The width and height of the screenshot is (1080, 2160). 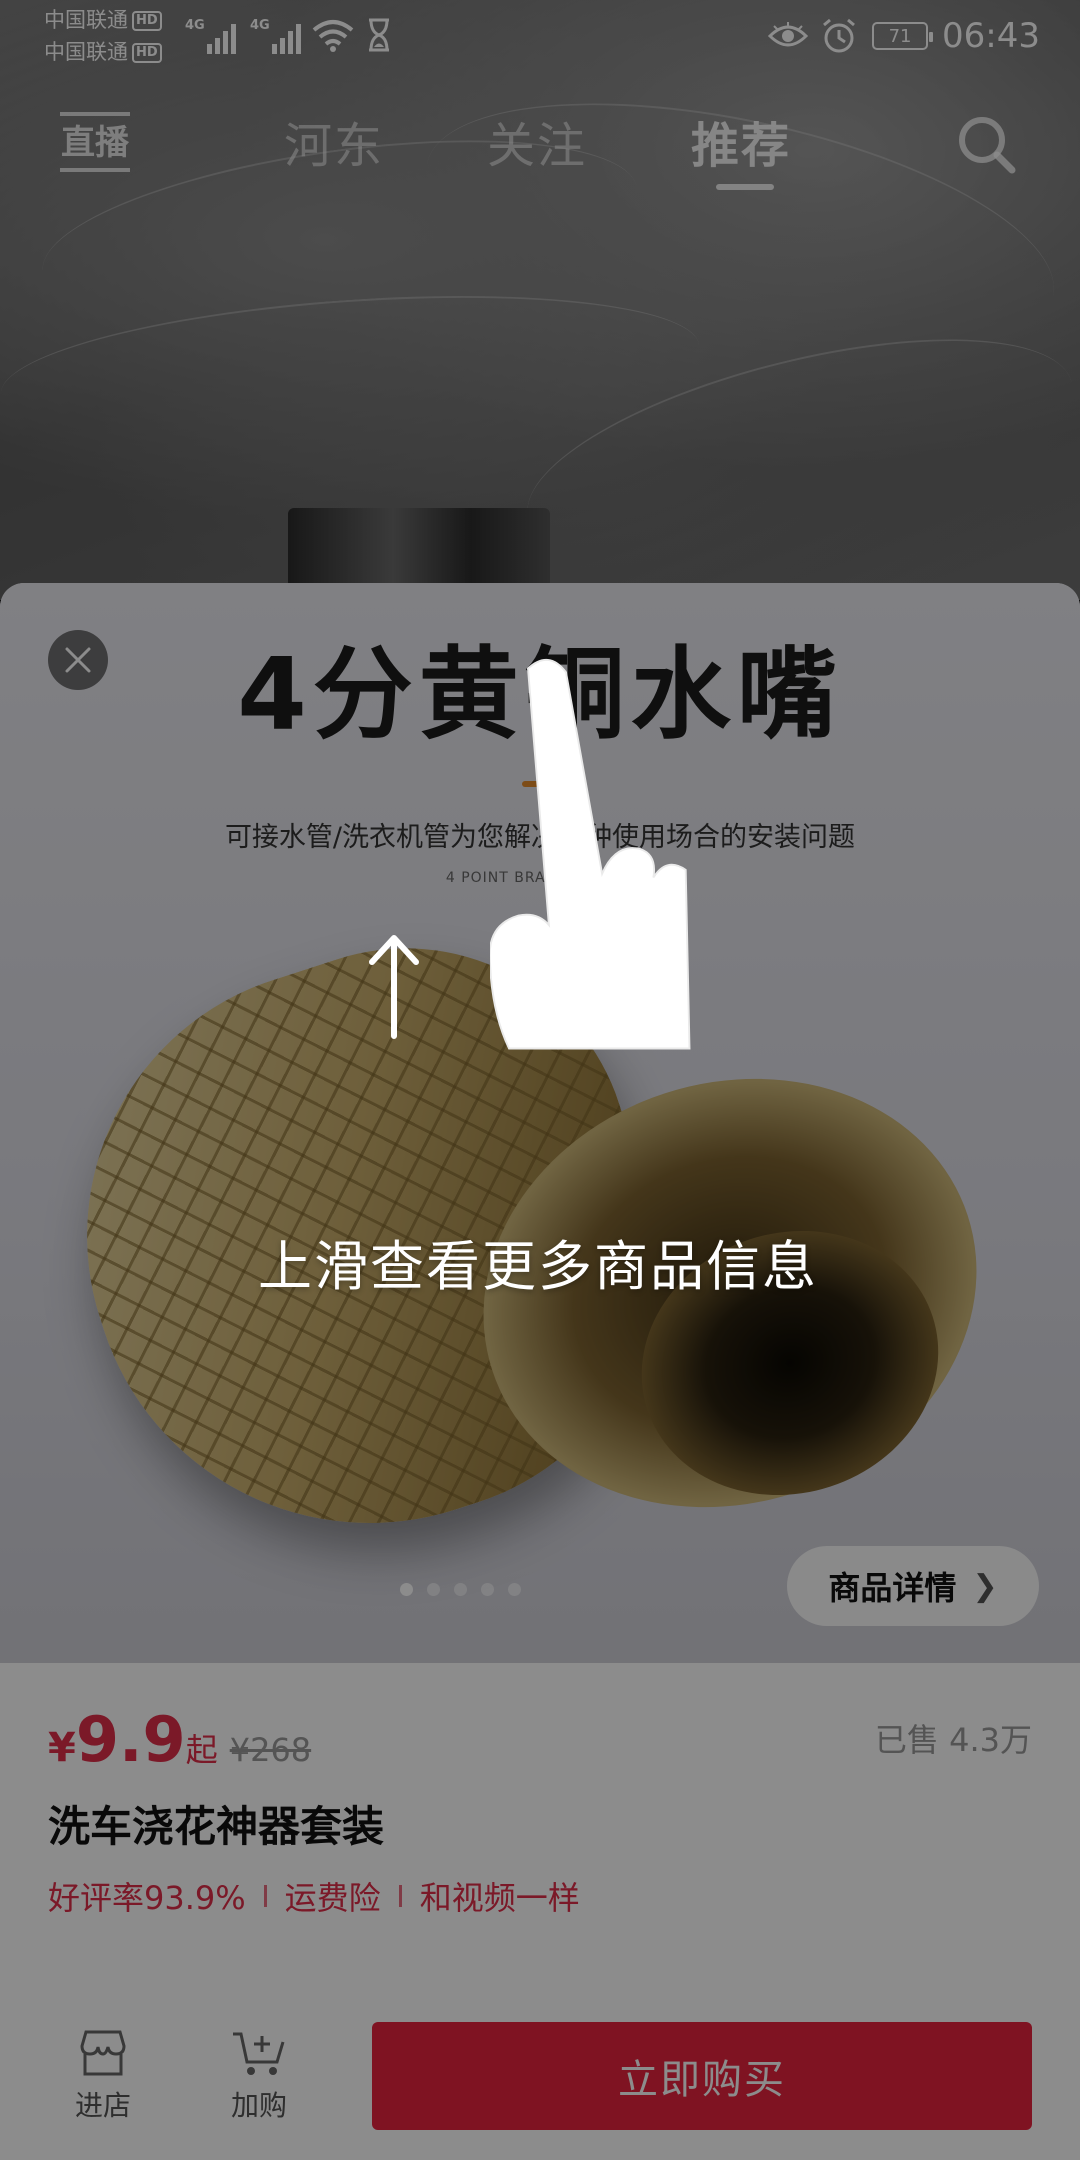 I want to click on status-bar: 中国联通 HD 中国联通 HD 4G 4G 71 06:43, so click(x=540, y=35).